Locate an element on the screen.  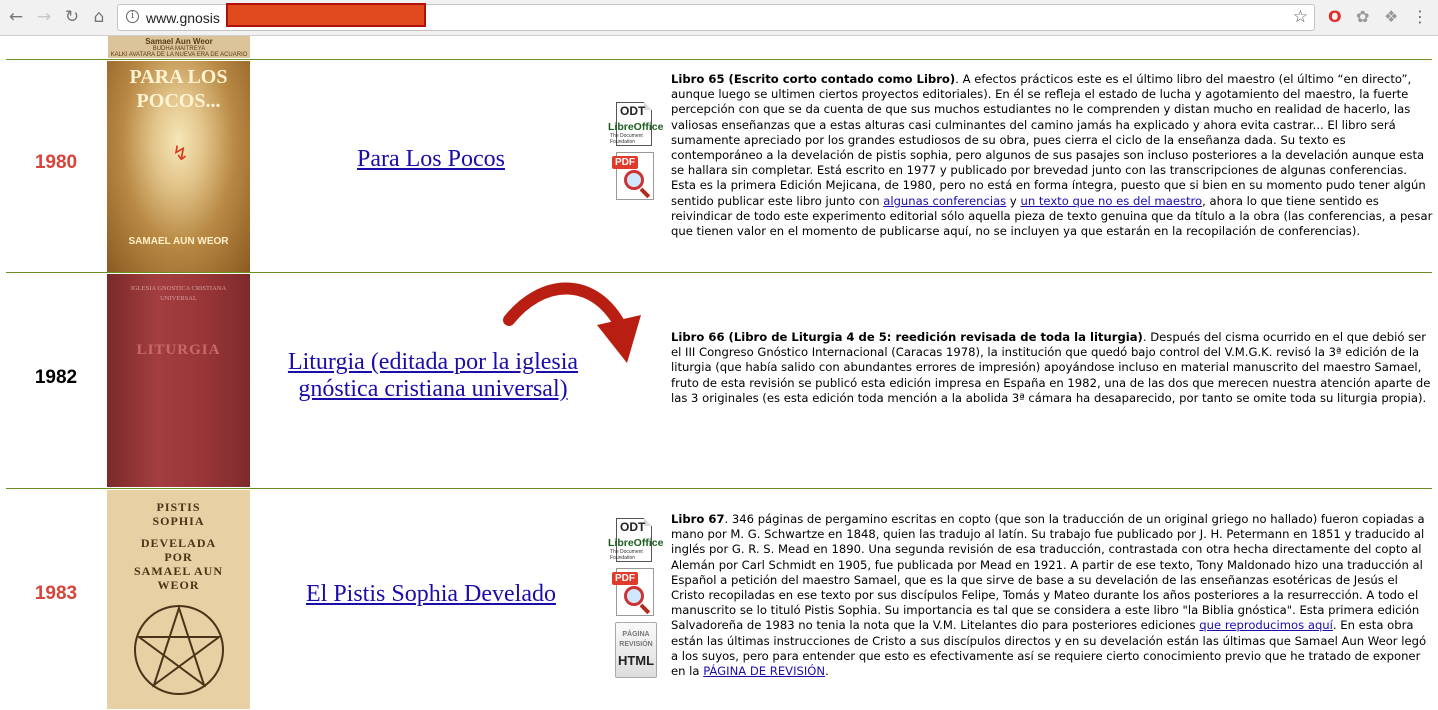
lightning-icon: ↯ is located at coordinates (180, 153).